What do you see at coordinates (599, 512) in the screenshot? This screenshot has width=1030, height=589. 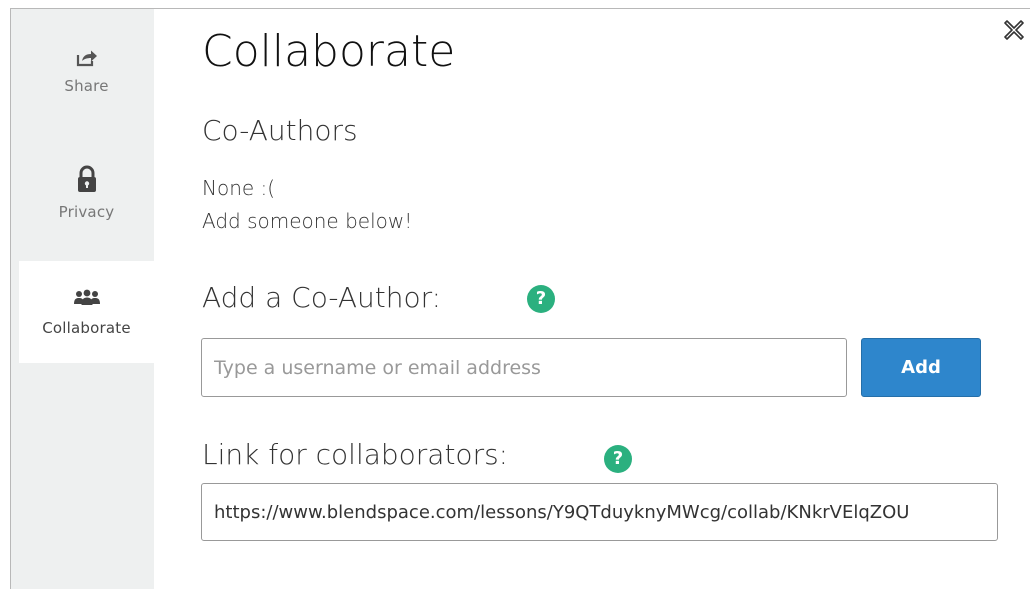 I see `collaborator-link-field` at bounding box center [599, 512].